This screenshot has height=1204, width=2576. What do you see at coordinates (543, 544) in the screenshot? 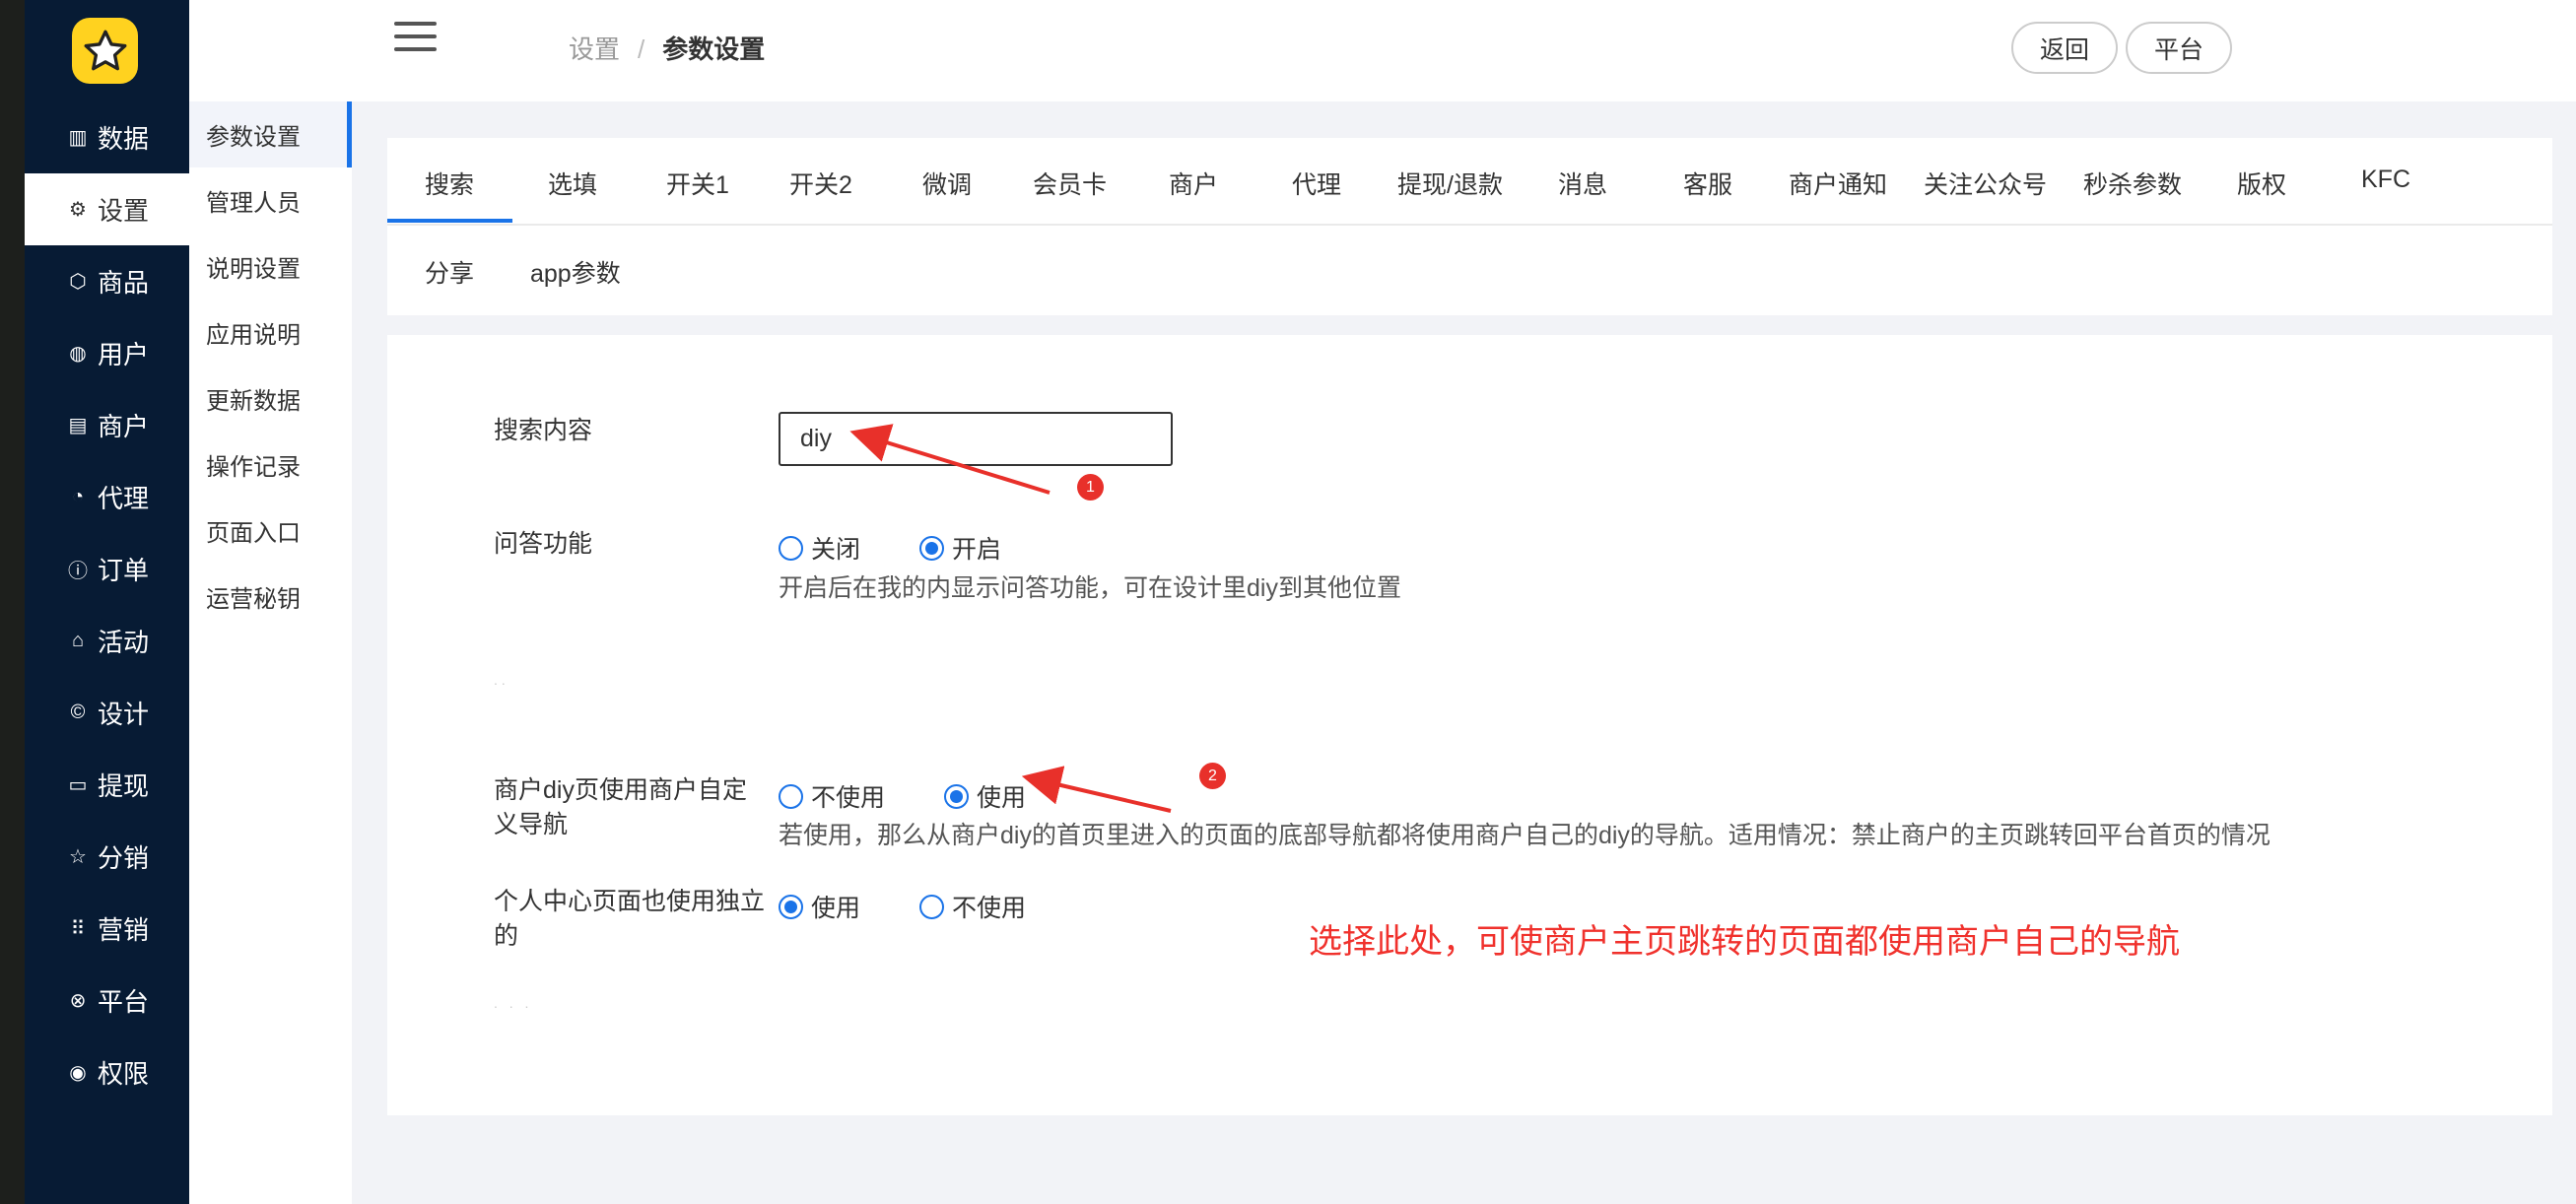
I see `qa-feature-label: 问答功能` at bounding box center [543, 544].